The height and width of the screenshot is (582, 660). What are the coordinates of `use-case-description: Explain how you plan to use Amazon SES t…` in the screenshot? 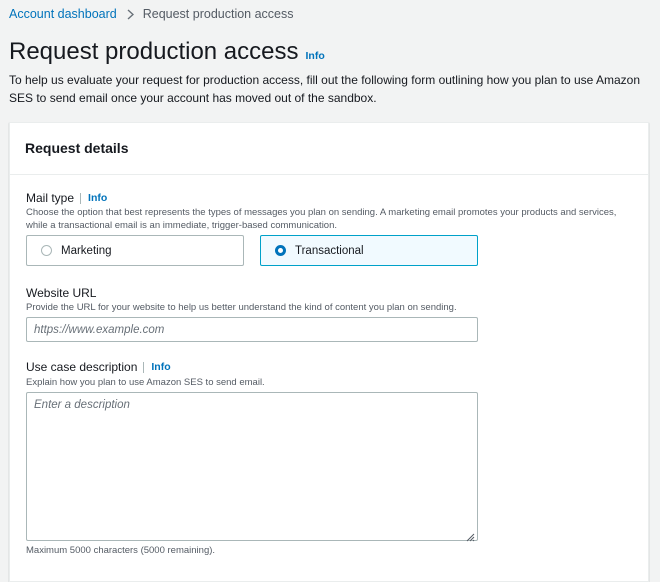 It's located at (145, 382).